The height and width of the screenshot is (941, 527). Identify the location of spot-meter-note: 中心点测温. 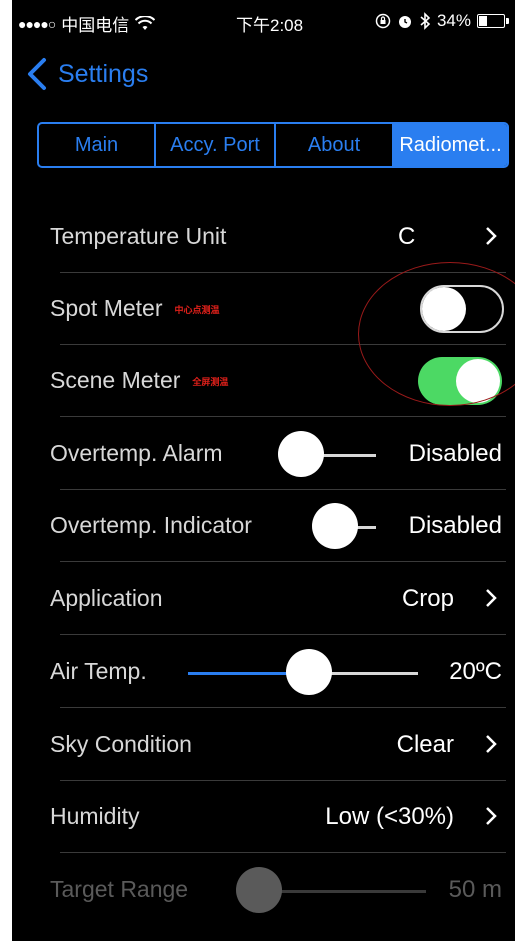
(197, 310).